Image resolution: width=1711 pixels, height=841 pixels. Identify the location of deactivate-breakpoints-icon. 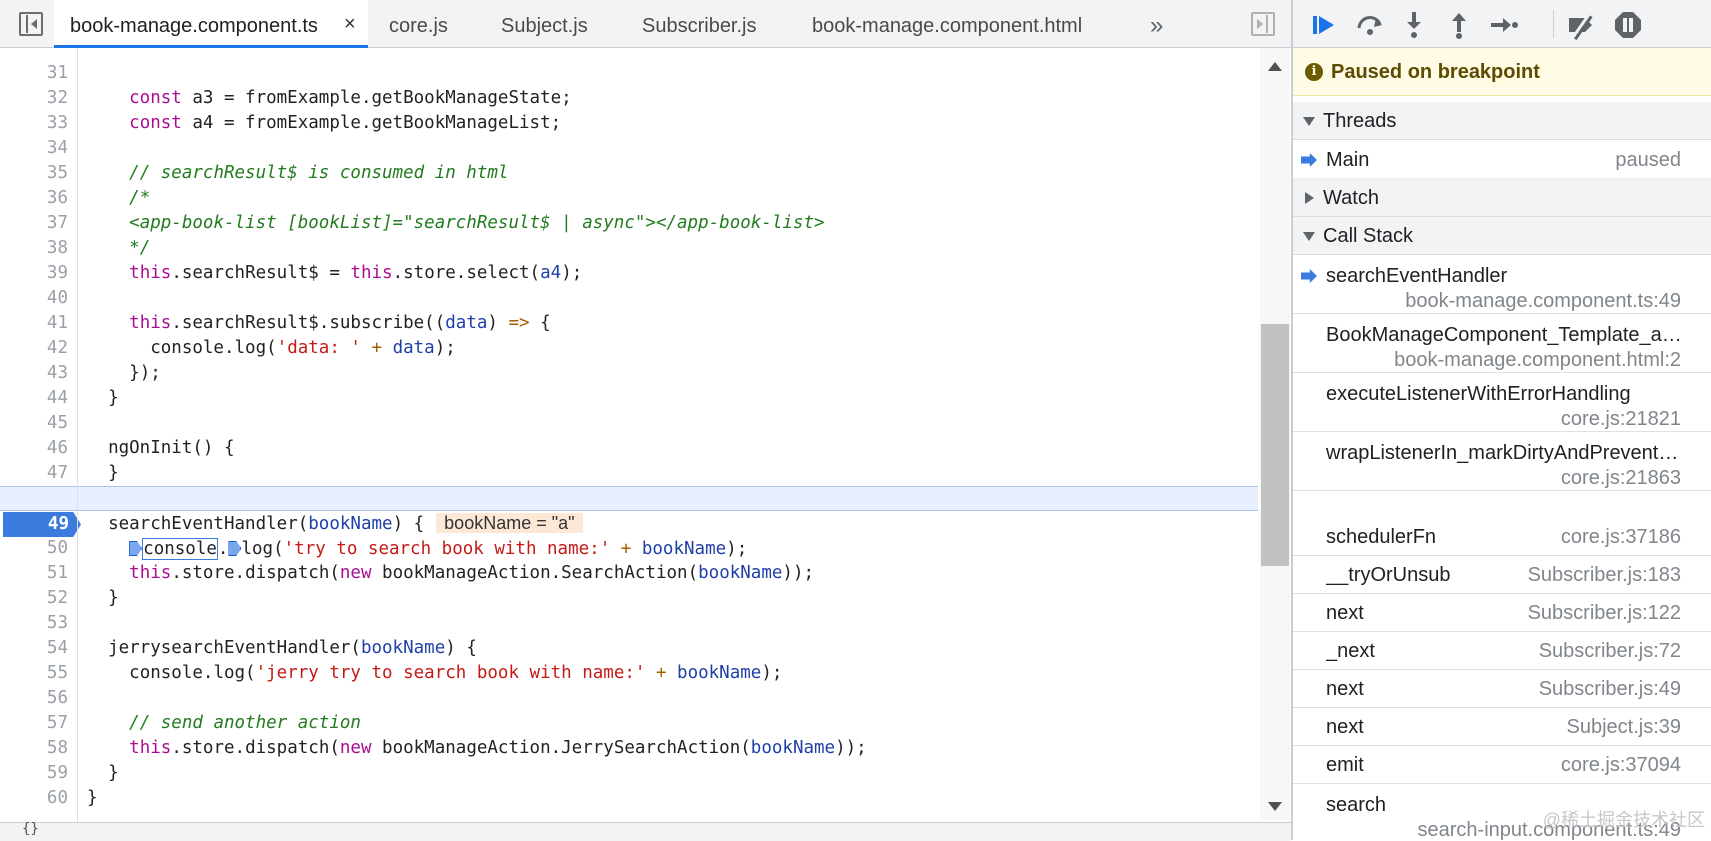
(1582, 25).